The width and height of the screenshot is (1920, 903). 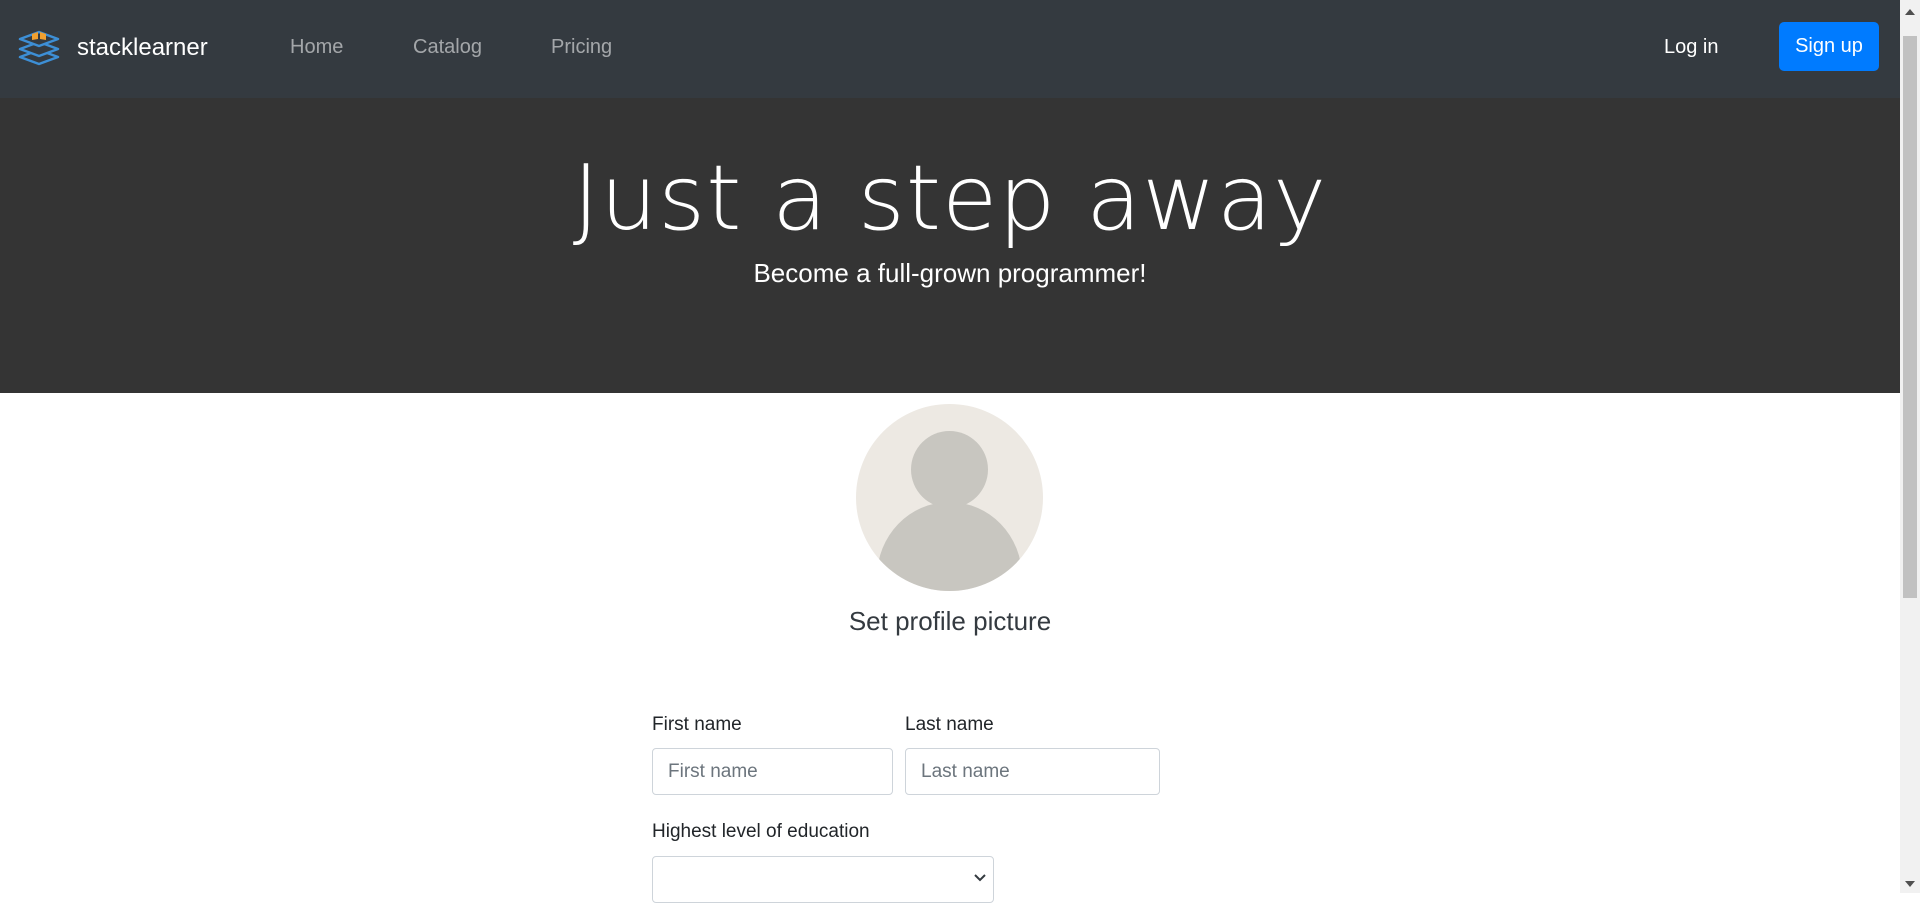 What do you see at coordinates (823, 879) in the screenshot?
I see `education-select` at bounding box center [823, 879].